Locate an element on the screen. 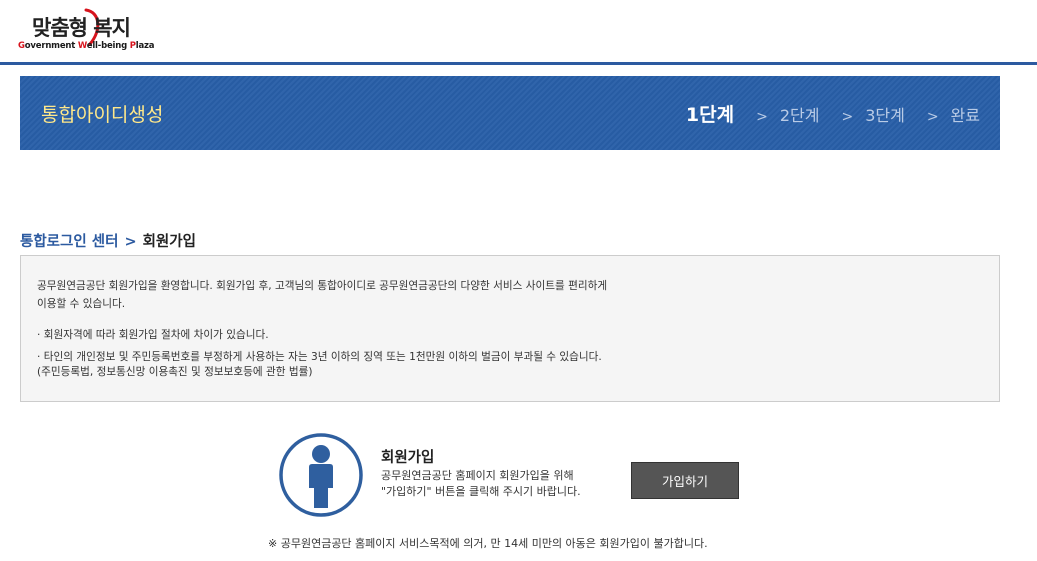 Image resolution: width=1037 pixels, height=561 pixels. notice-welcome-line2: 이용할 수 있습니다. is located at coordinates (81, 304).